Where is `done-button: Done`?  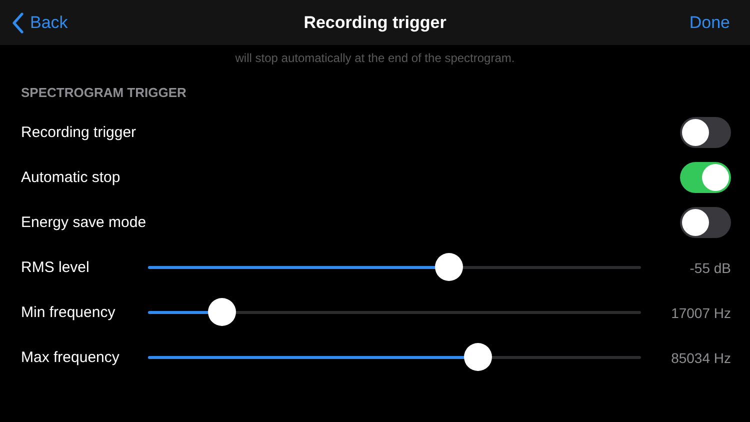
done-button: Done is located at coordinates (709, 22).